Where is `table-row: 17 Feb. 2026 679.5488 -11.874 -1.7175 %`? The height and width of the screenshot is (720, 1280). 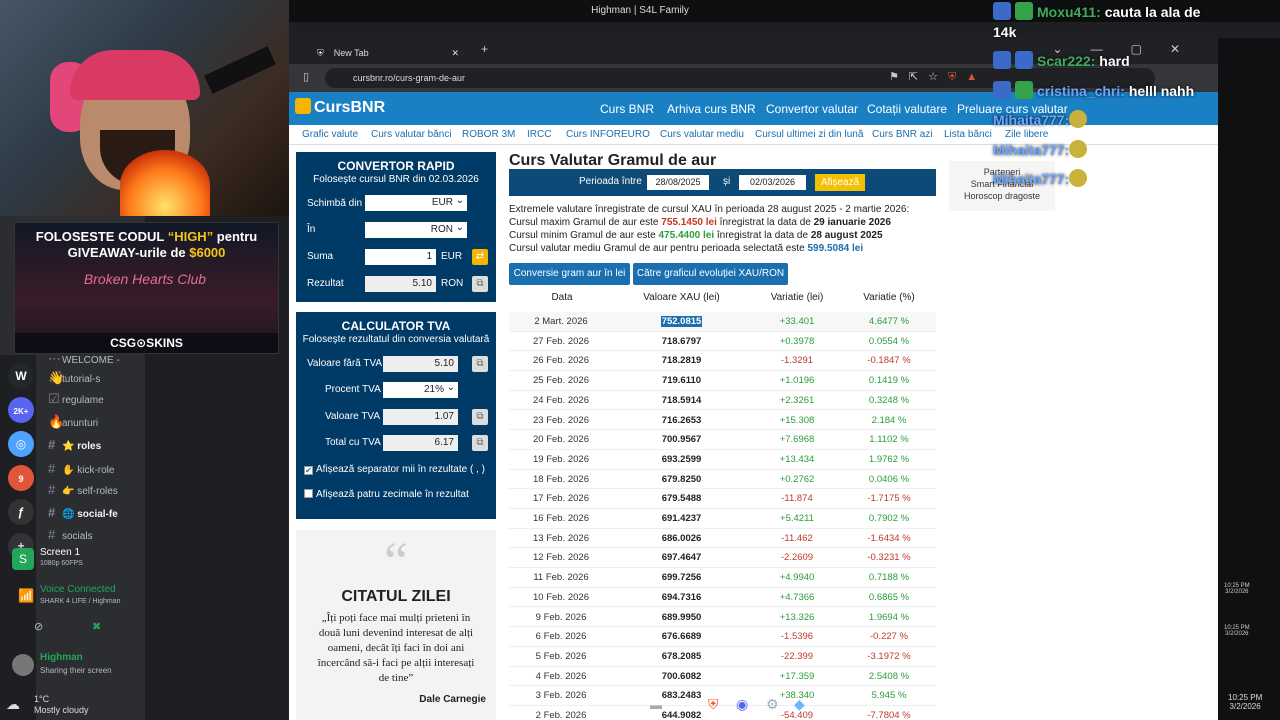
table-row: 17 Feb. 2026 679.5488 -11.874 -1.7175 % is located at coordinates (722, 499).